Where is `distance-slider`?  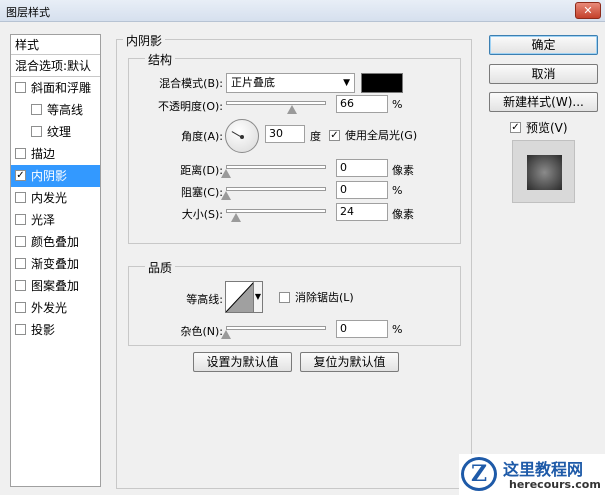
distance-slider is located at coordinates (276, 167).